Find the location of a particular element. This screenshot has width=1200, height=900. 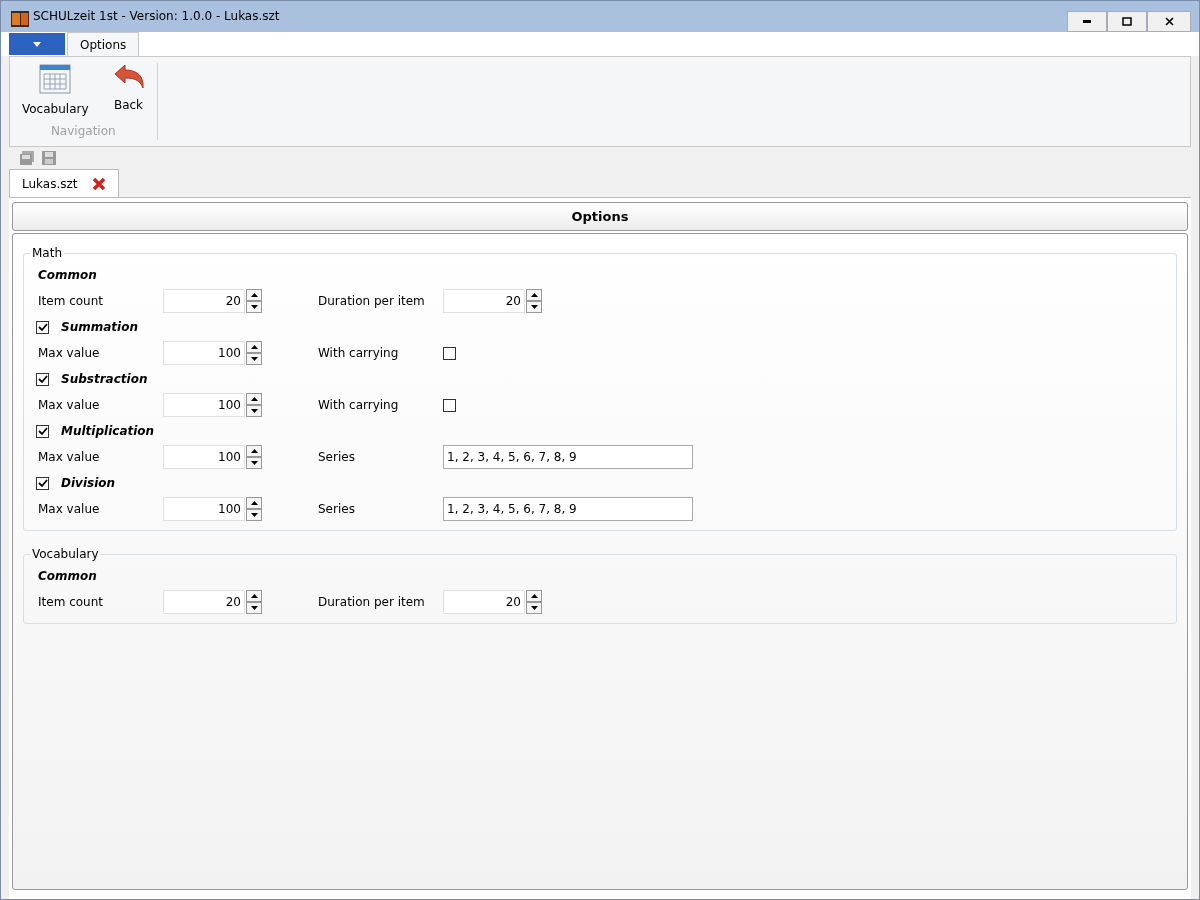

panel-header: Options is located at coordinates (600, 216).